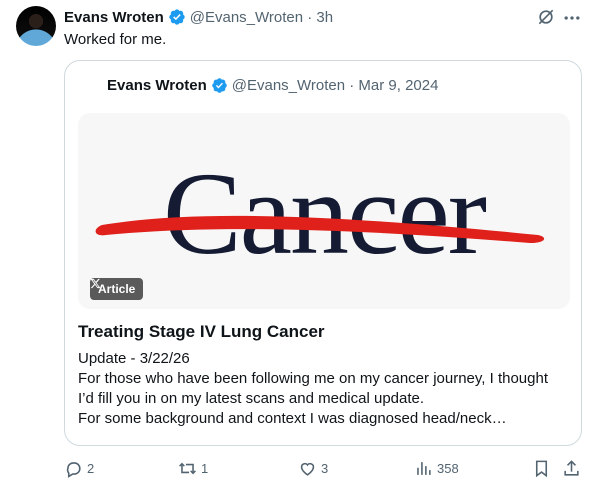  Describe the element at coordinates (187, 468) in the screenshot. I see `repost-icon` at that location.